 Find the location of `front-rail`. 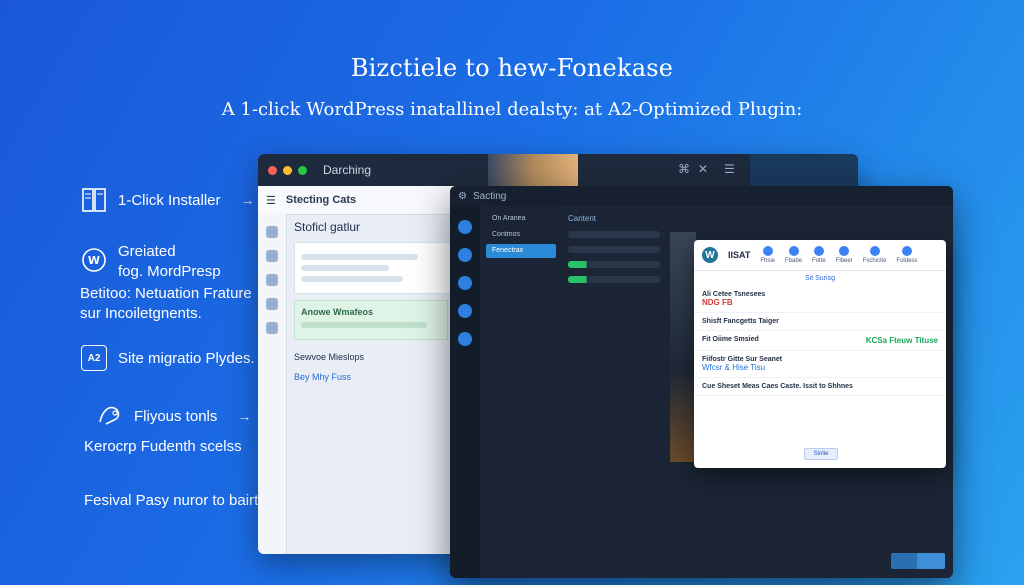

front-rail is located at coordinates (465, 392).